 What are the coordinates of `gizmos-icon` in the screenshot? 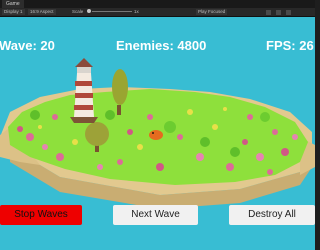 It's located at (288, 12).